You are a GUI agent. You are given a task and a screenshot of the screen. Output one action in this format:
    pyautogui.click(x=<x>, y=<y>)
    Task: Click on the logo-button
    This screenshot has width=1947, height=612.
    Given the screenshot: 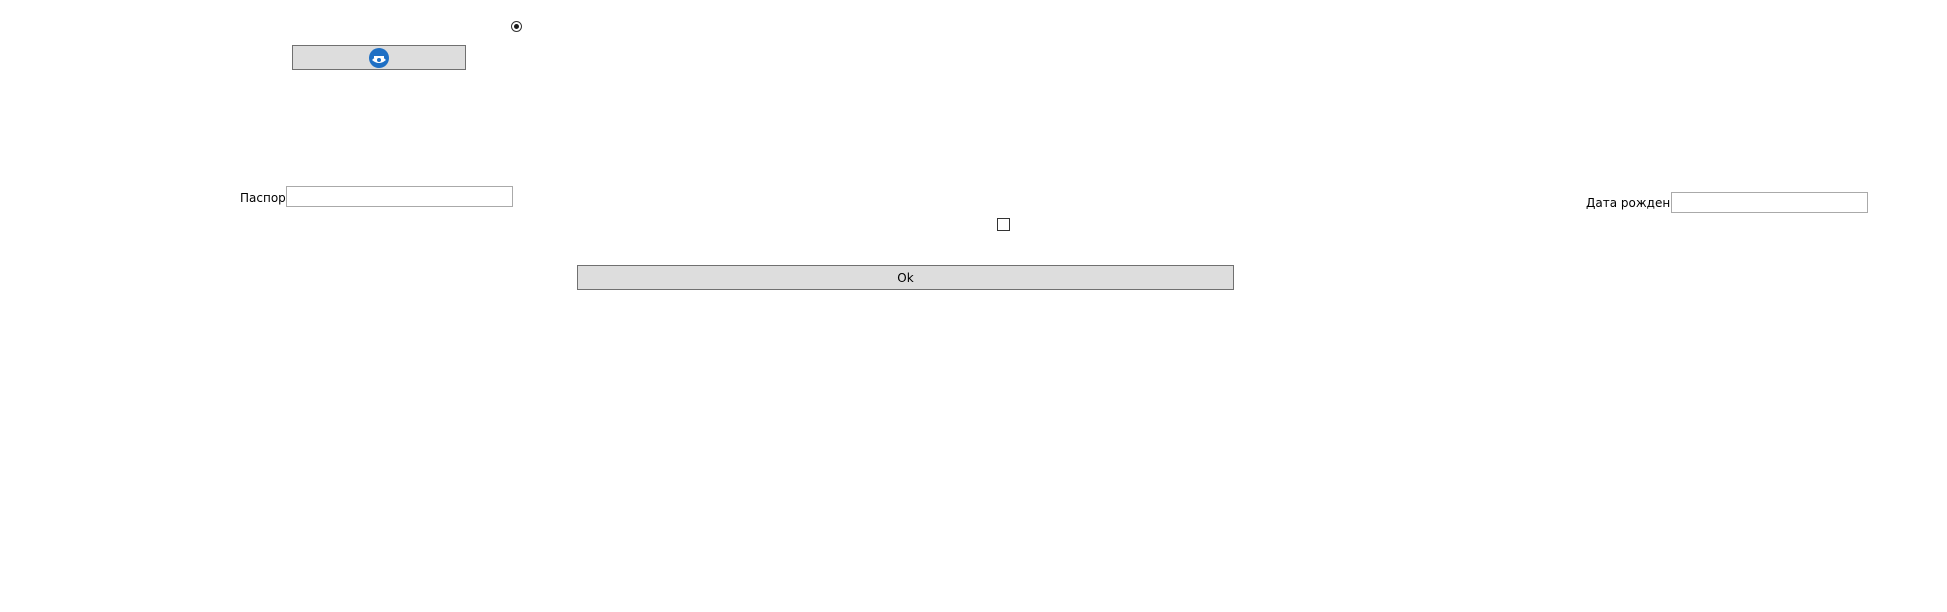 What is the action you would take?
    pyautogui.click(x=379, y=57)
    